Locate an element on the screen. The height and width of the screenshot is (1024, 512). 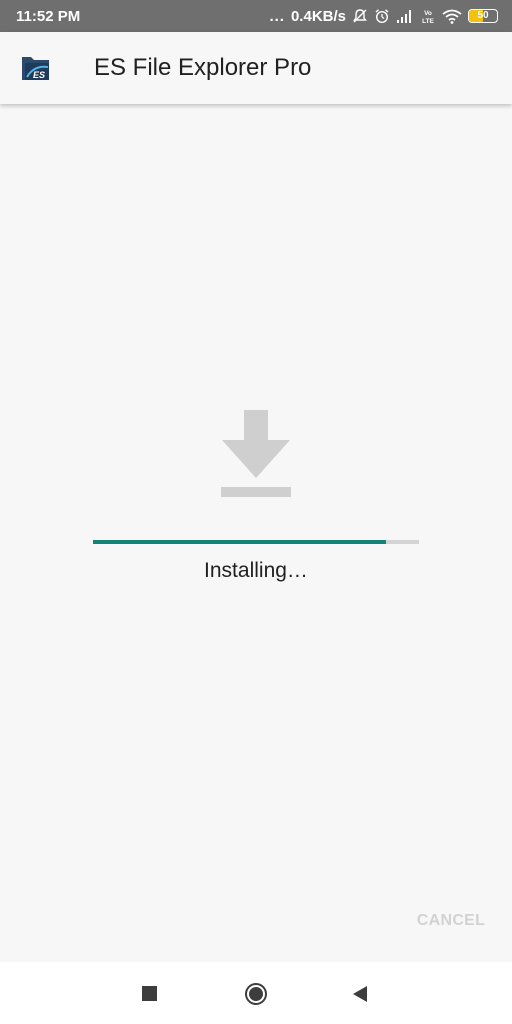
status-icons: ... 0.4KB/s Vo LTE 50 is located at coordinates (383, 16).